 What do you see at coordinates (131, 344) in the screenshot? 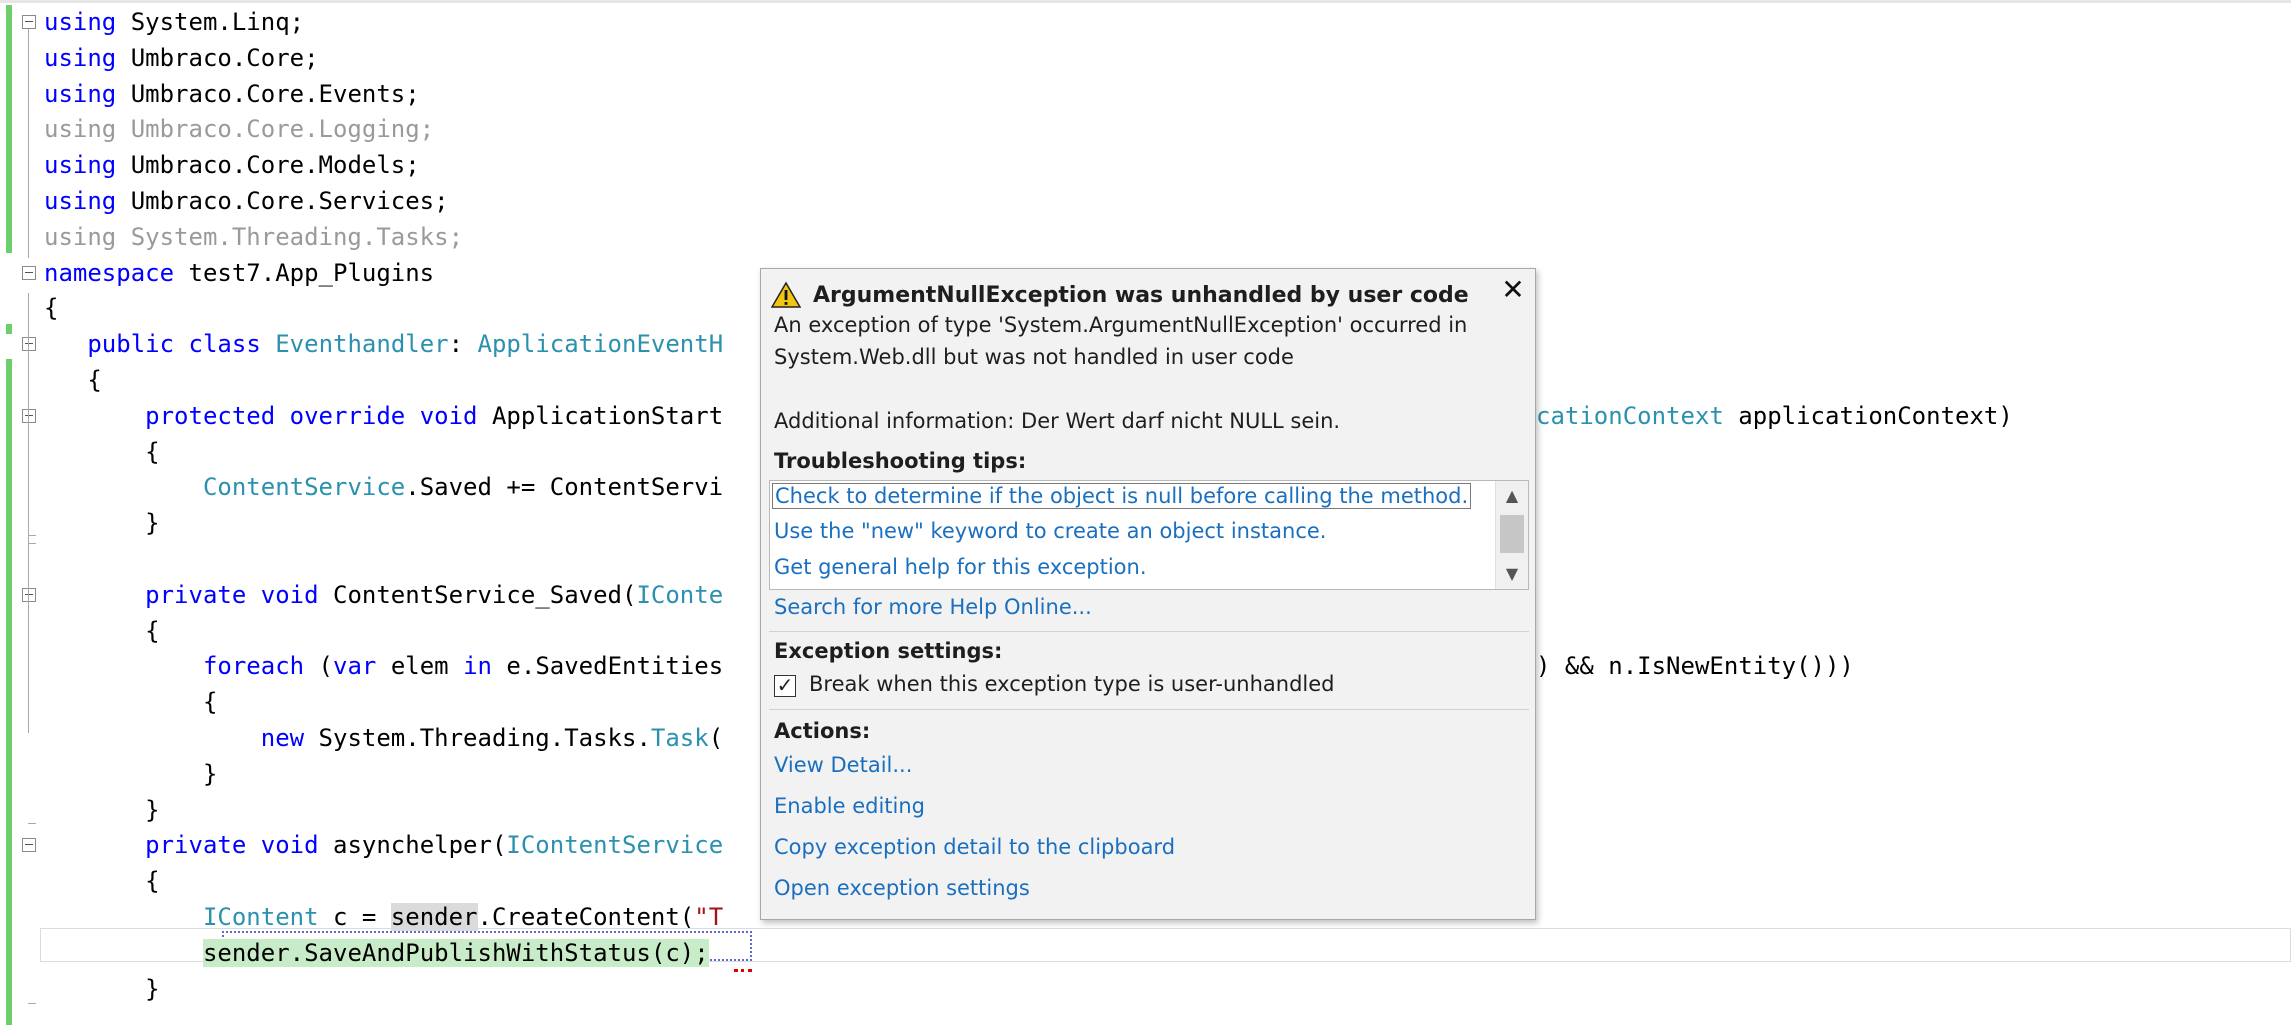
I see `code-keyword: public` at bounding box center [131, 344].